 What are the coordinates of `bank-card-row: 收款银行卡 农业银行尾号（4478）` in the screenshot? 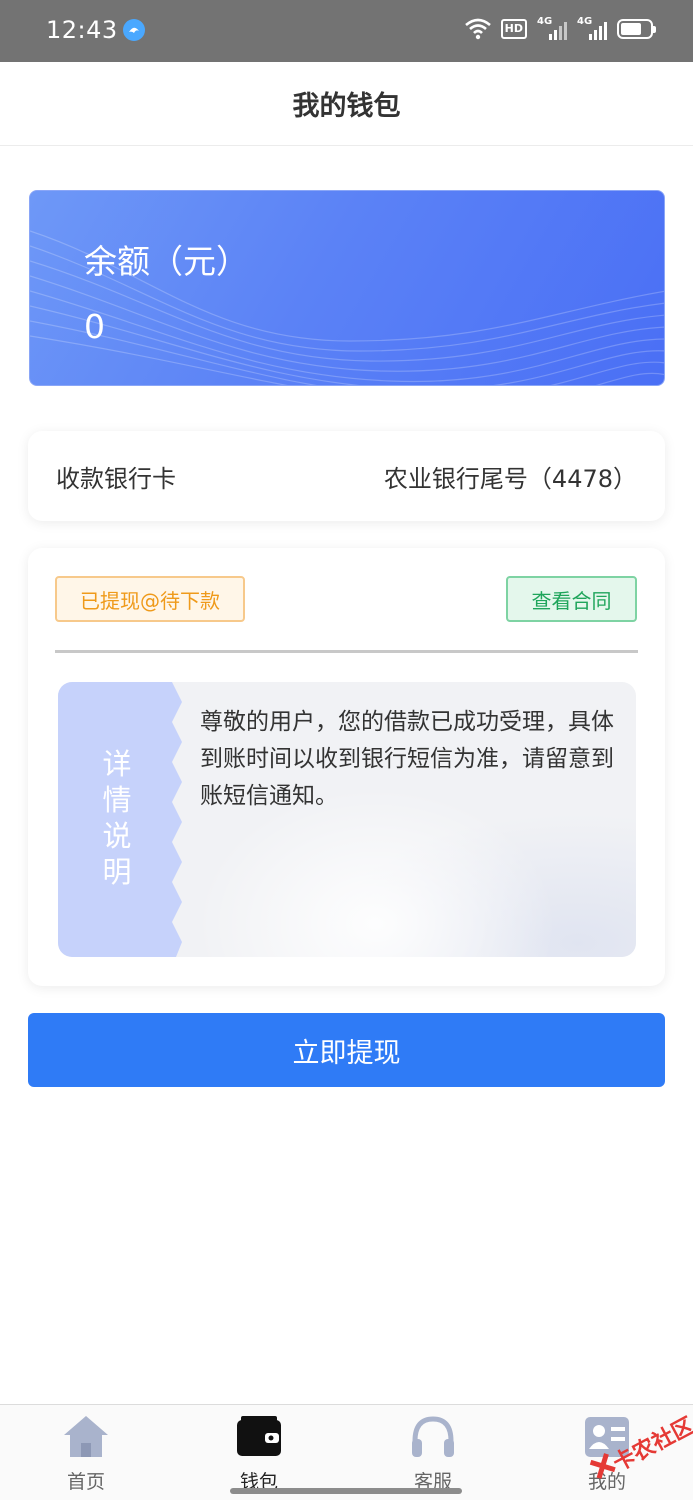 It's located at (346, 476).